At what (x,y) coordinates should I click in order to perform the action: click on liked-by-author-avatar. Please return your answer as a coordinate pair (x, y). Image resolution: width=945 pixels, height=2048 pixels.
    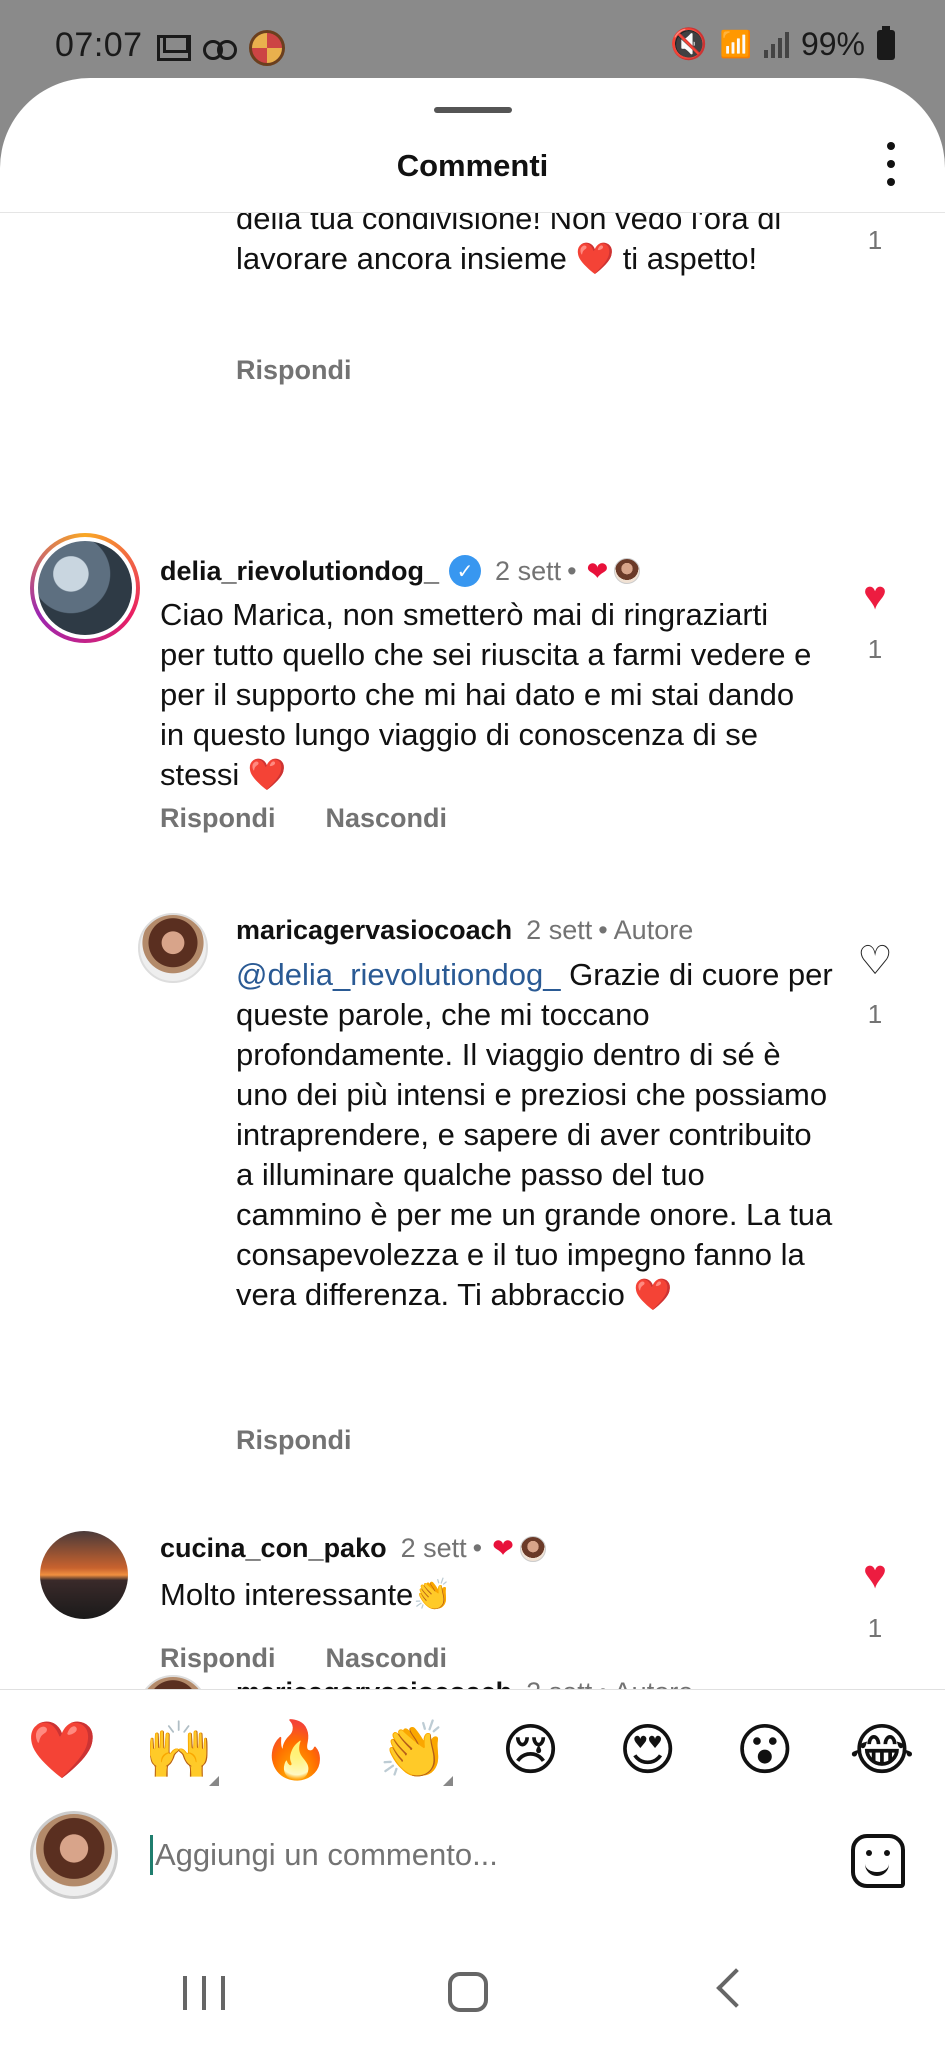
    Looking at the image, I should click on (532, 1548).